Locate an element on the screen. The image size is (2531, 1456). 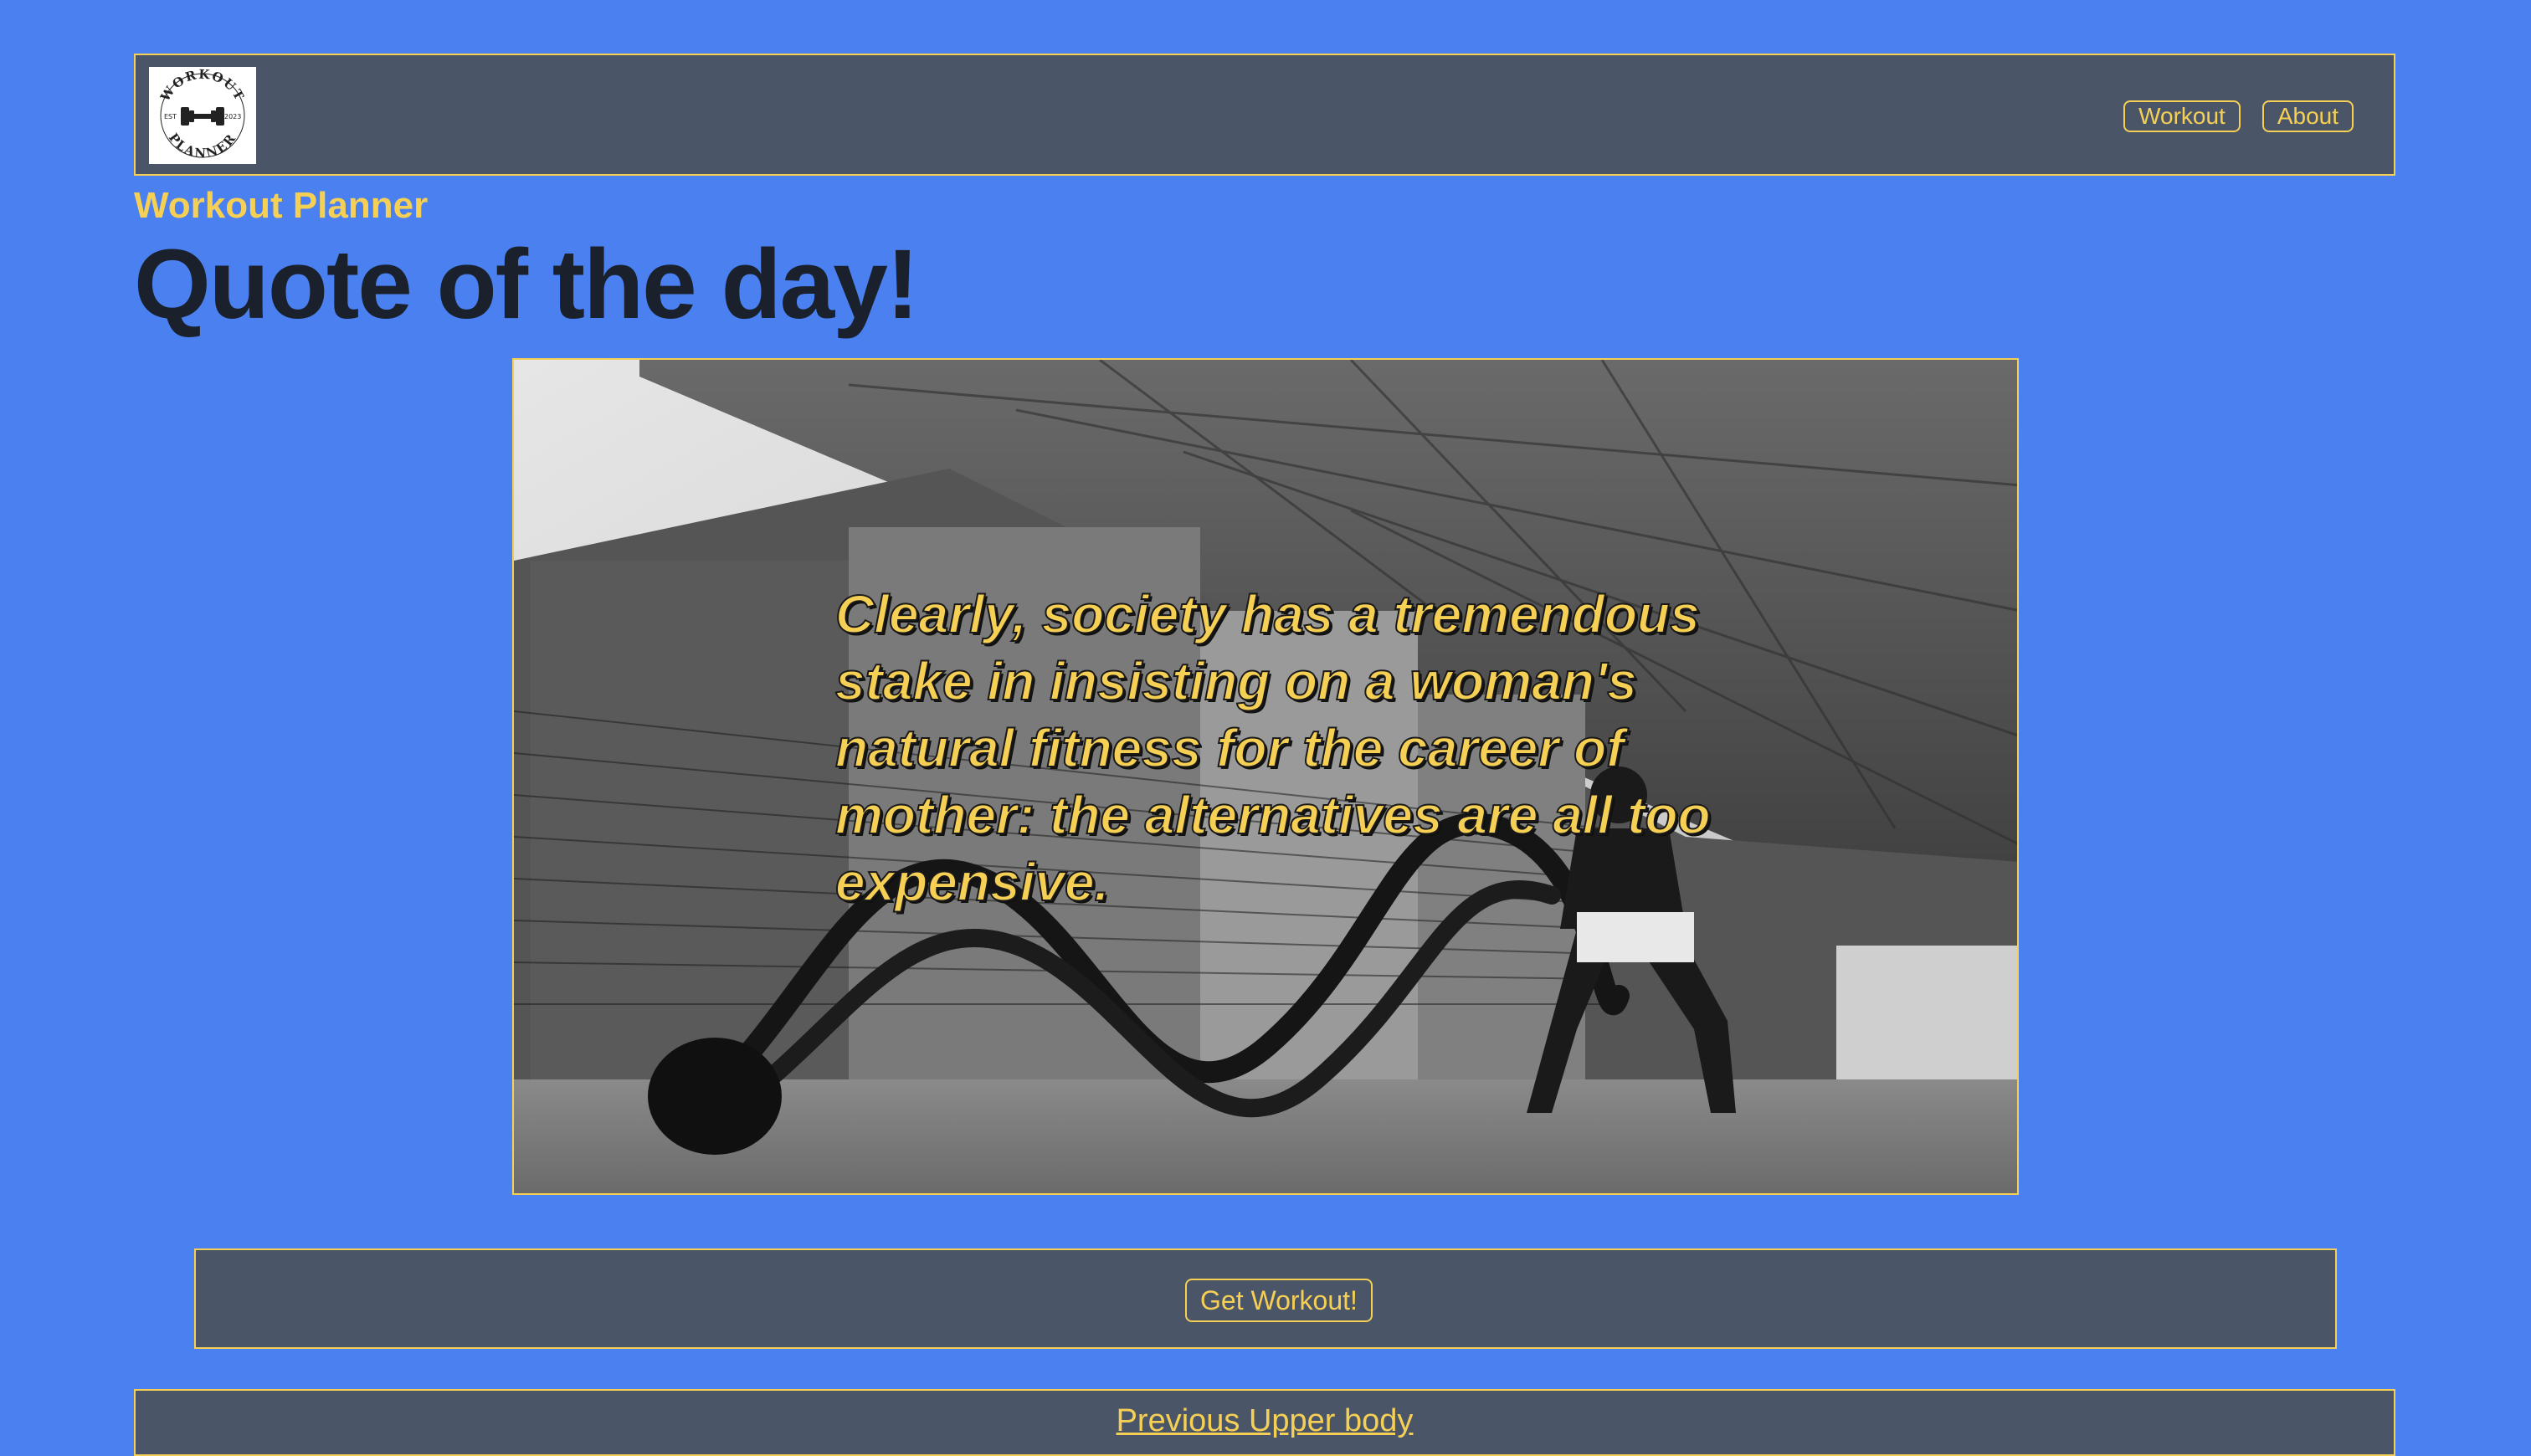
previous-workout-link: Previous Upper body is located at coordinates (1265, 1420).